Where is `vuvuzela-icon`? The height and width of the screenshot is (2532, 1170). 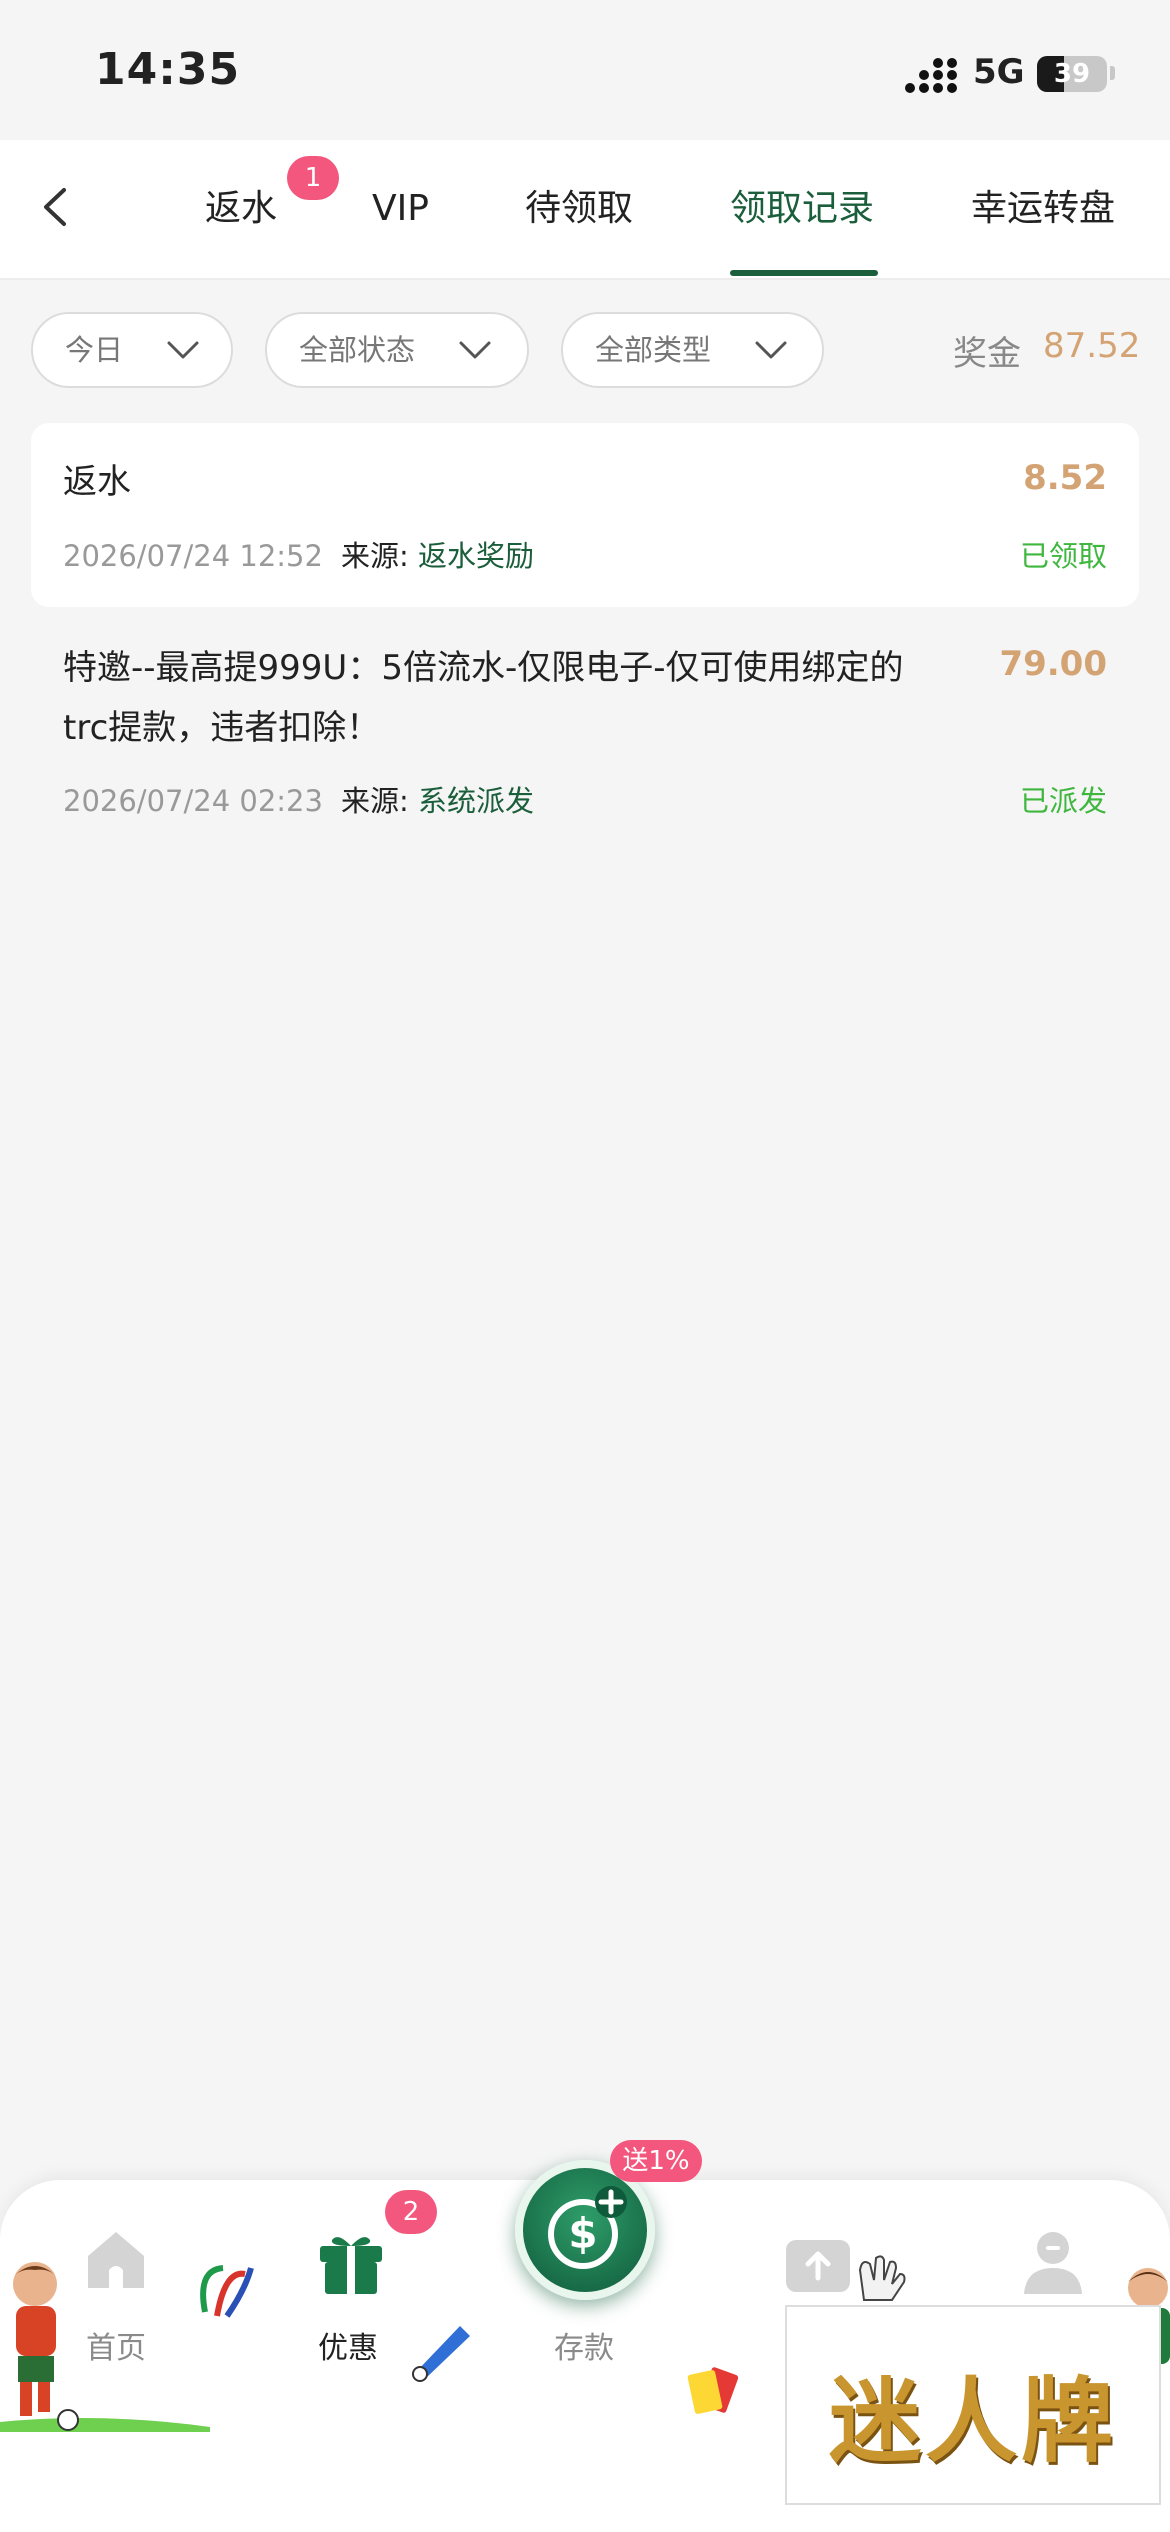 vuvuzela-icon is located at coordinates (441, 2354).